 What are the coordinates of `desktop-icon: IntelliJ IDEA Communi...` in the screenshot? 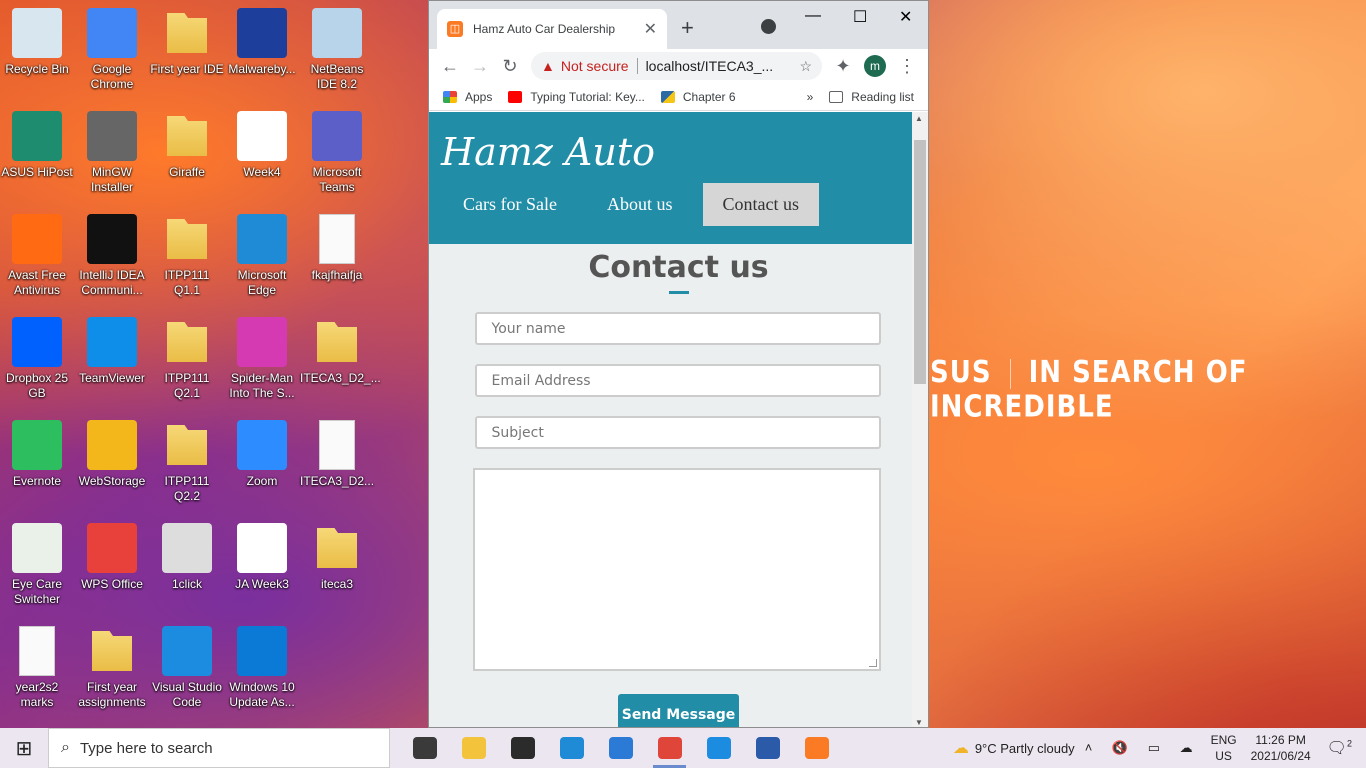 It's located at (112, 256).